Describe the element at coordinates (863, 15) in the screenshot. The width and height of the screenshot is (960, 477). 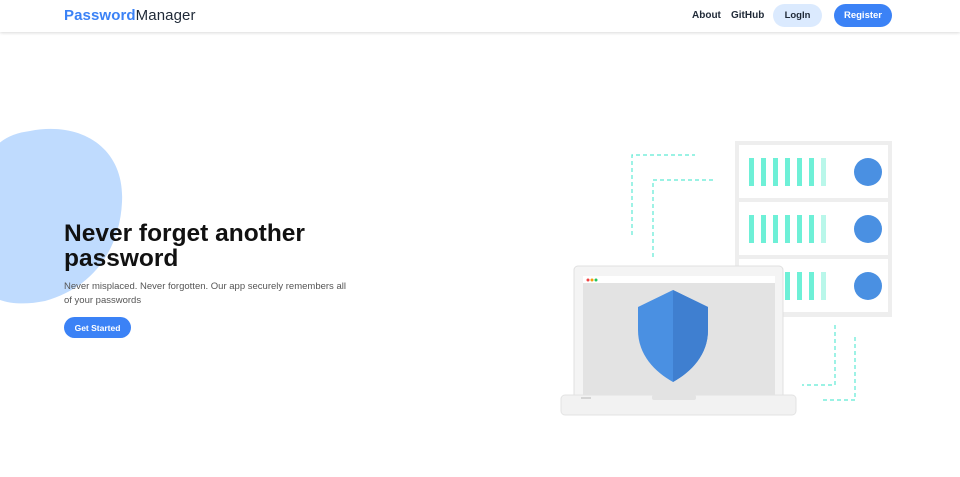
I see `register-button: Register` at that location.